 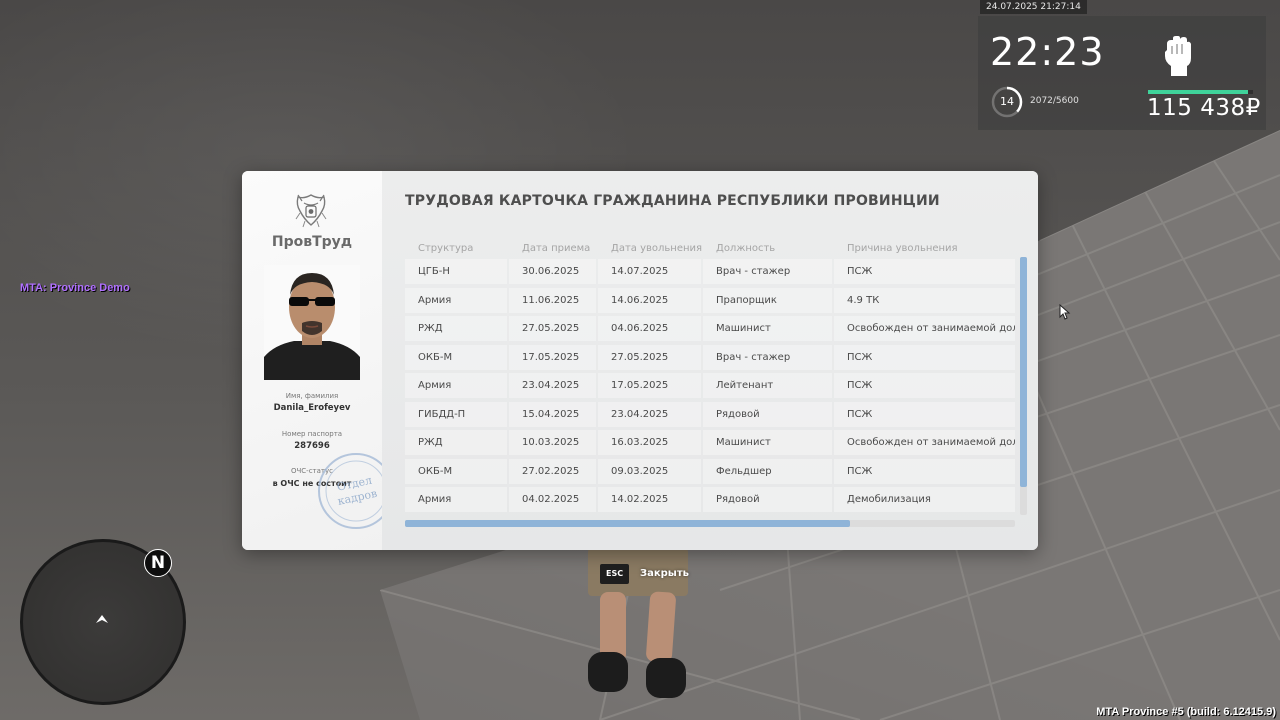 What do you see at coordinates (649, 300) in the screenshot?
I see `cell-dismissal-date: 14.06.2025` at bounding box center [649, 300].